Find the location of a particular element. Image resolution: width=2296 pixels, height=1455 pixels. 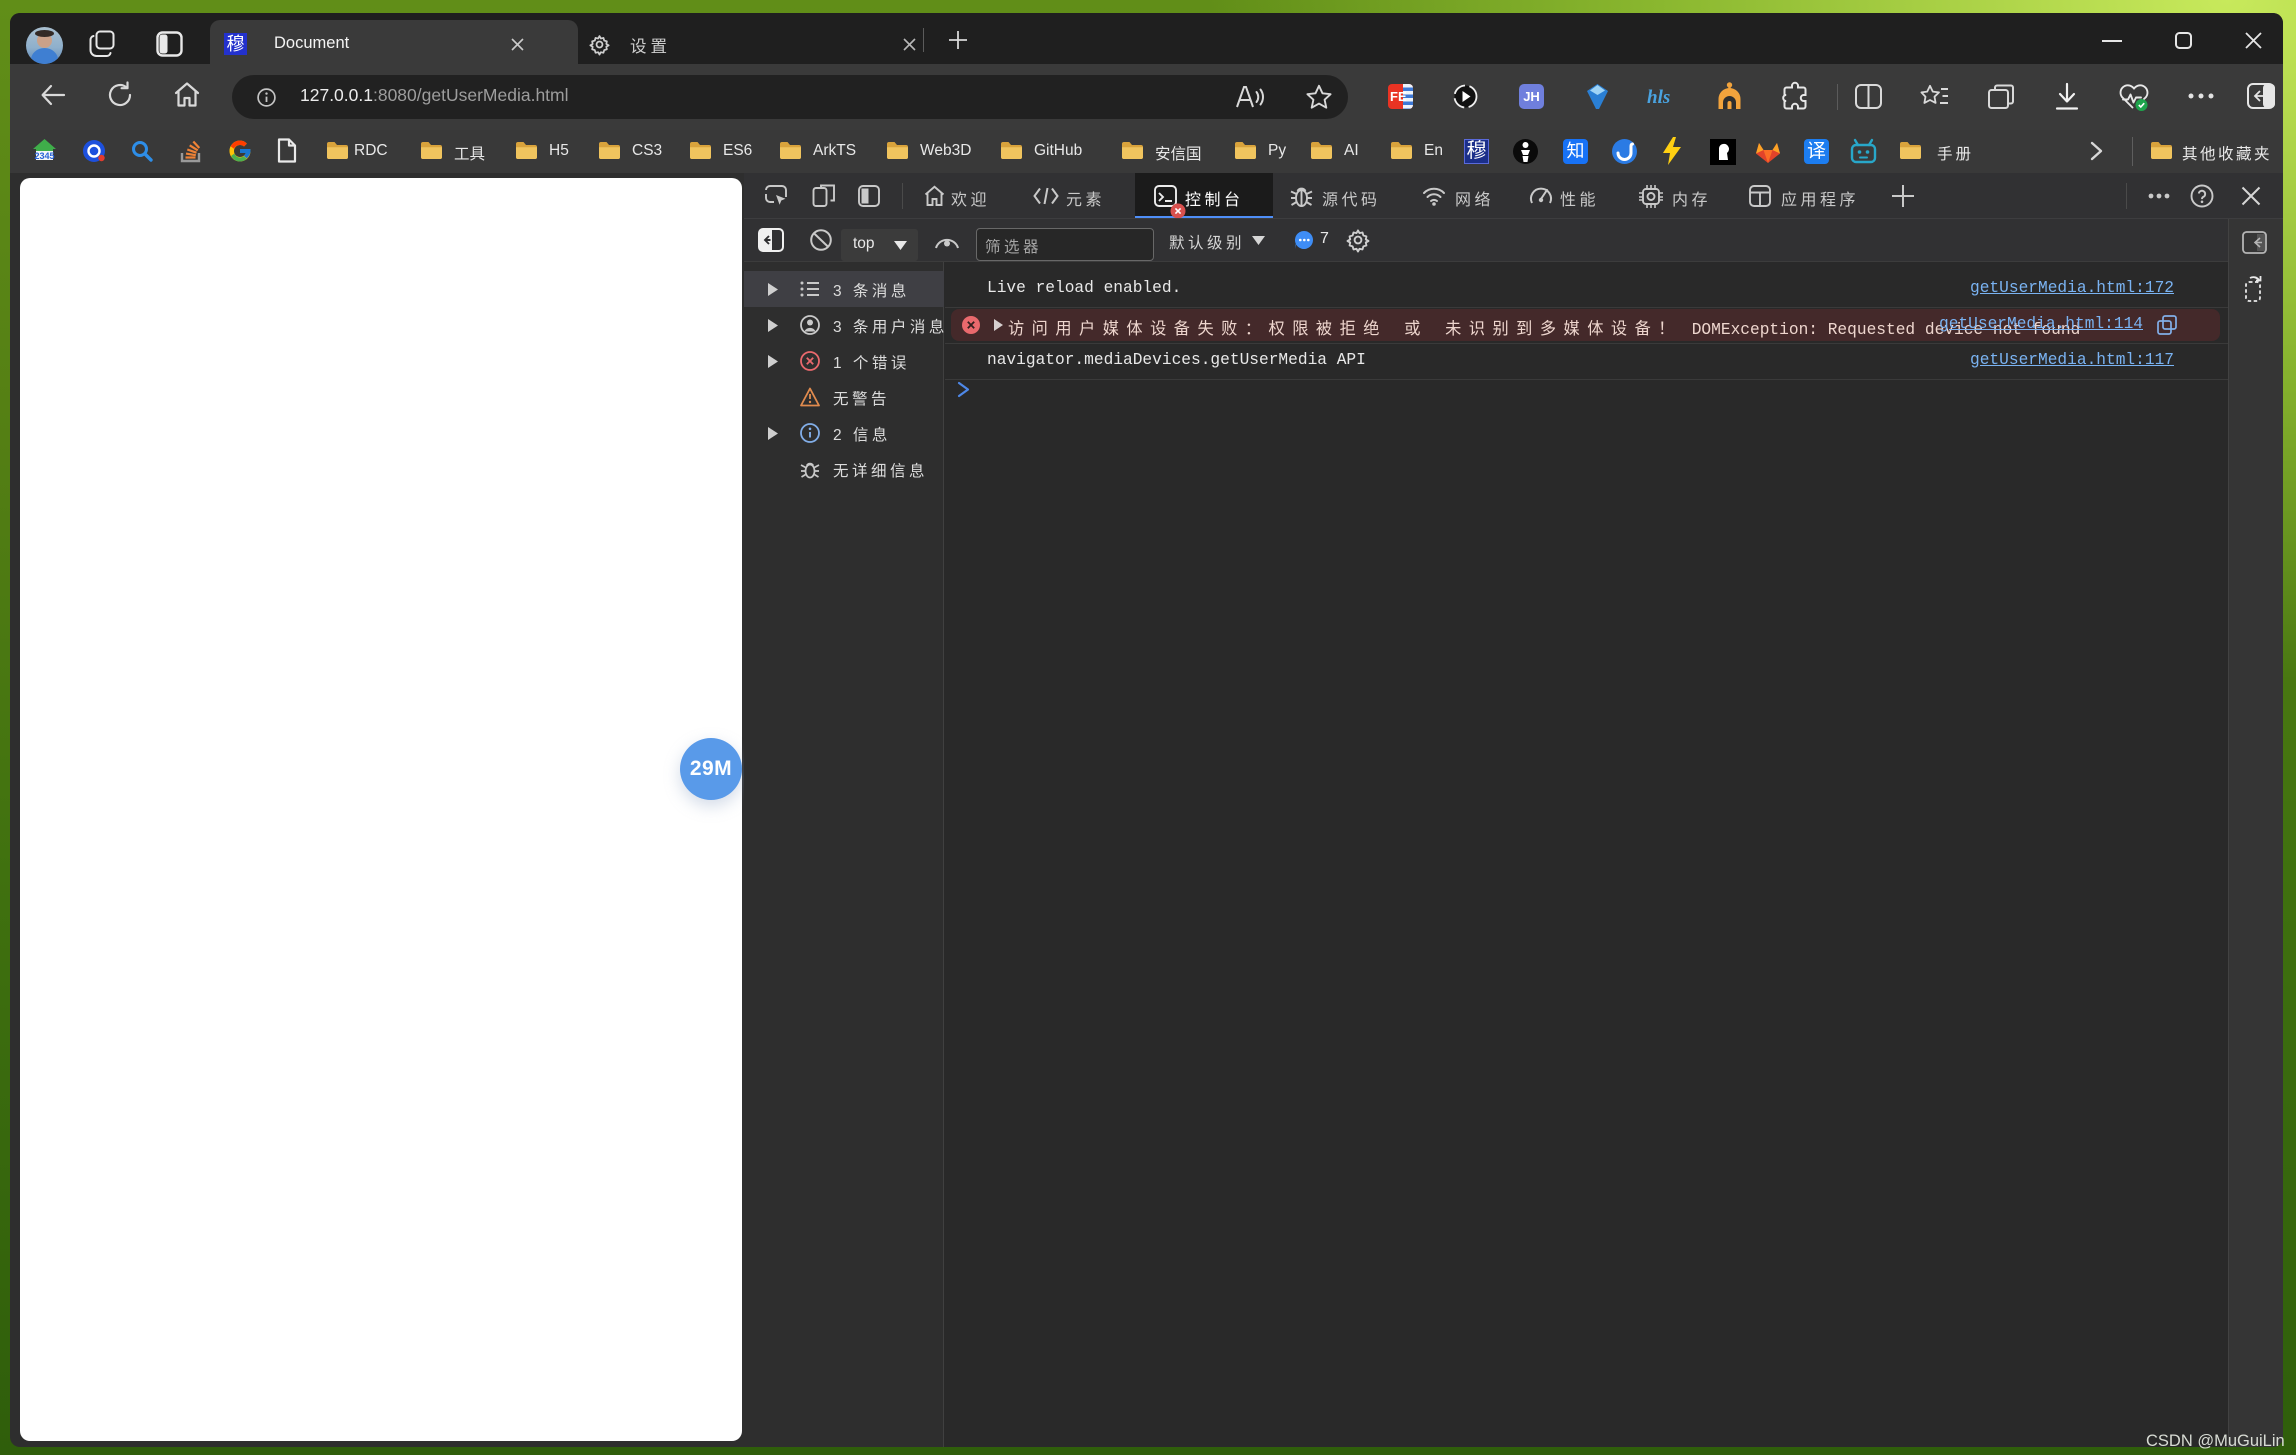

svg-text: 2345 is located at coordinates (44, 156).